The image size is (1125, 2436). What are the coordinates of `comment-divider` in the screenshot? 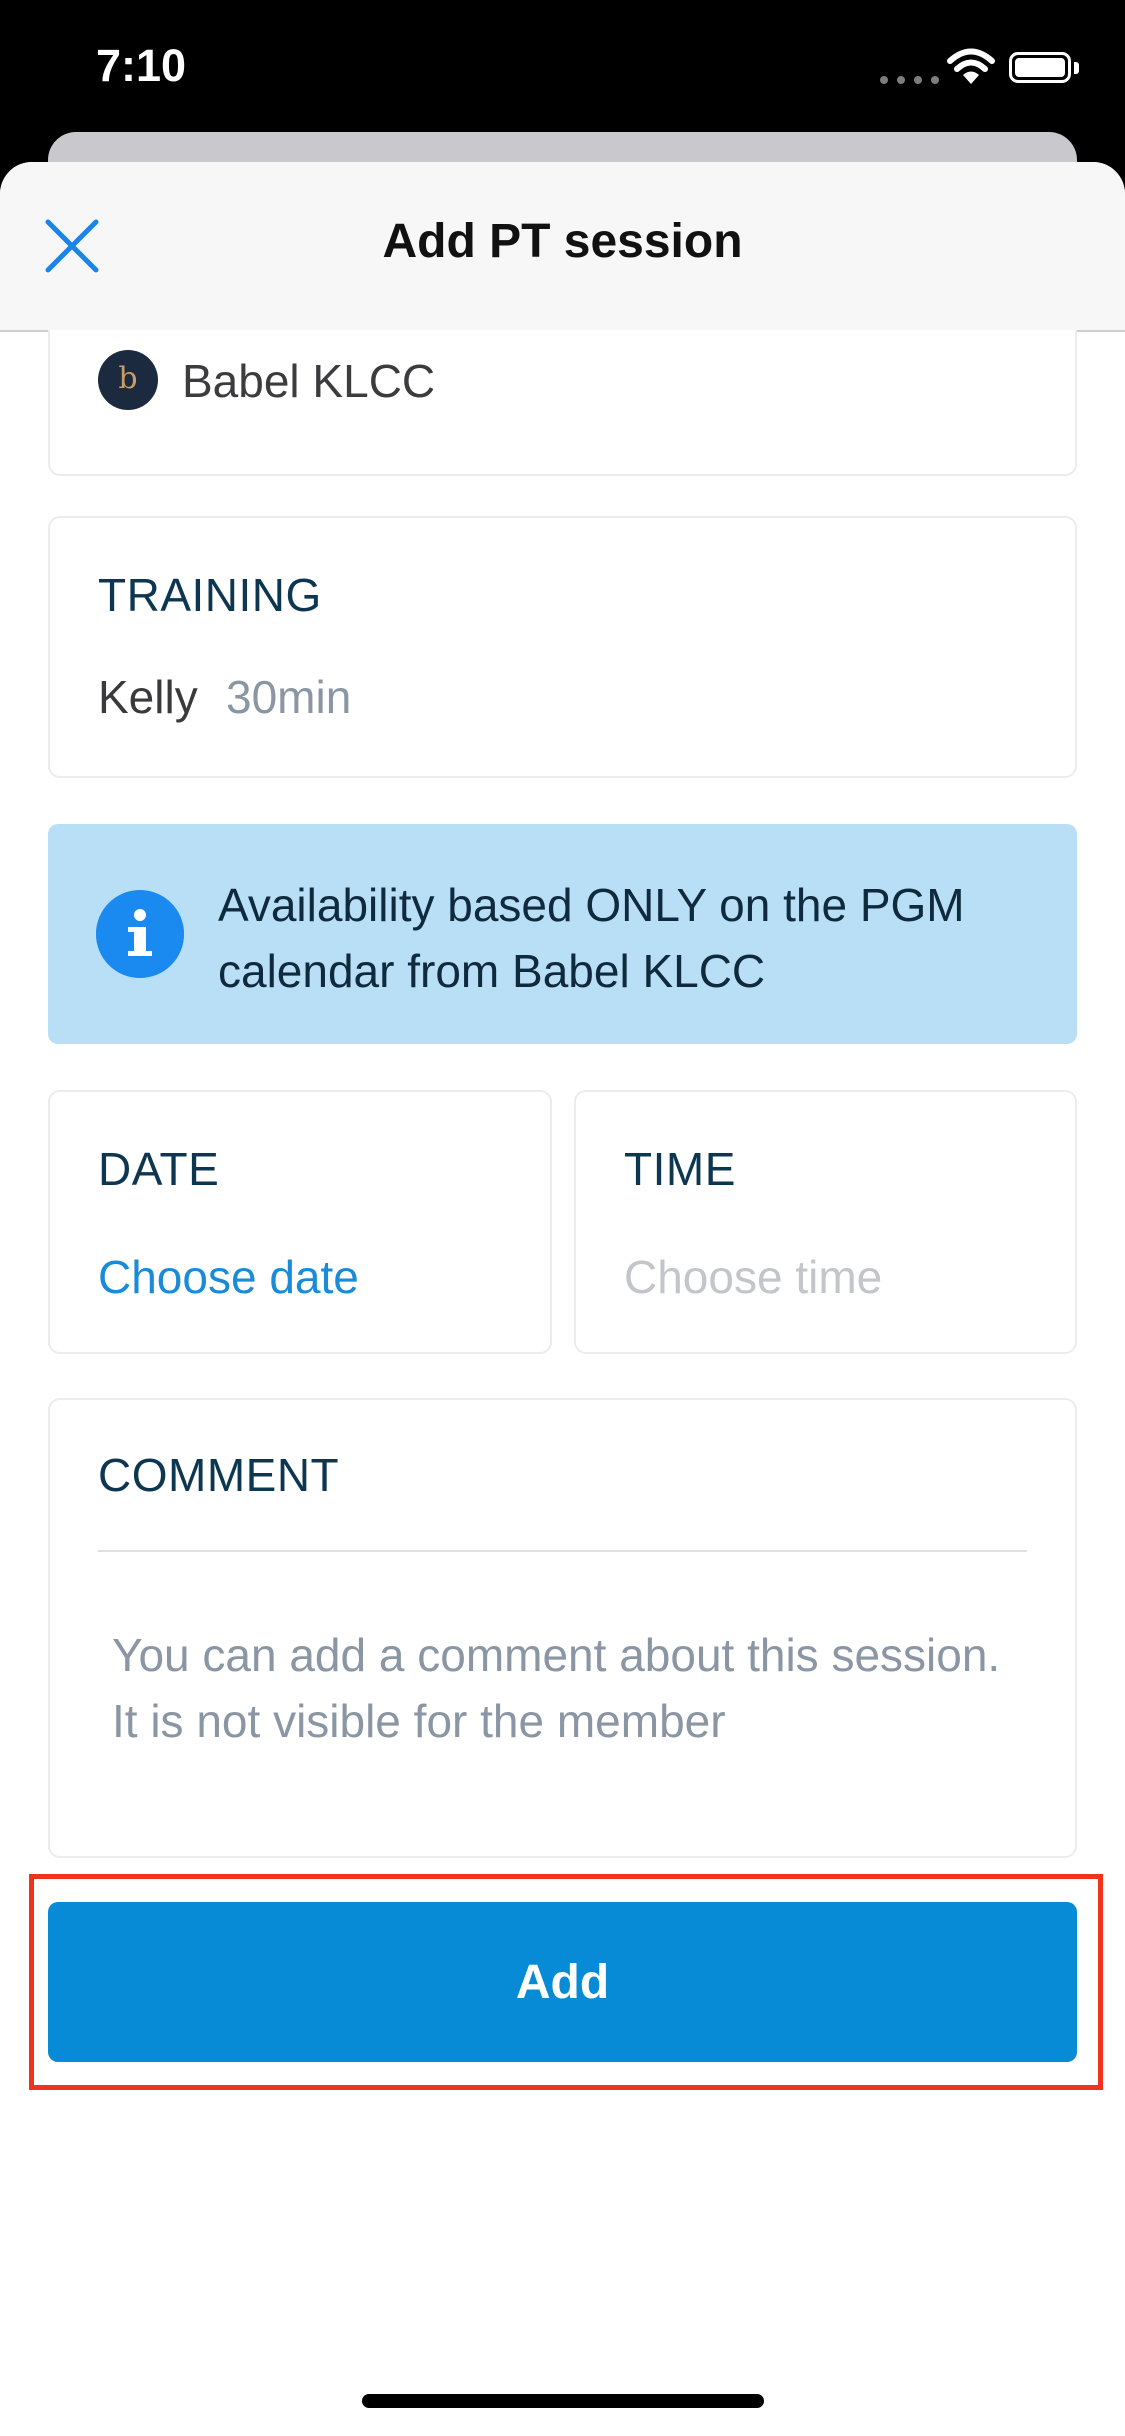 It's located at (562, 1551).